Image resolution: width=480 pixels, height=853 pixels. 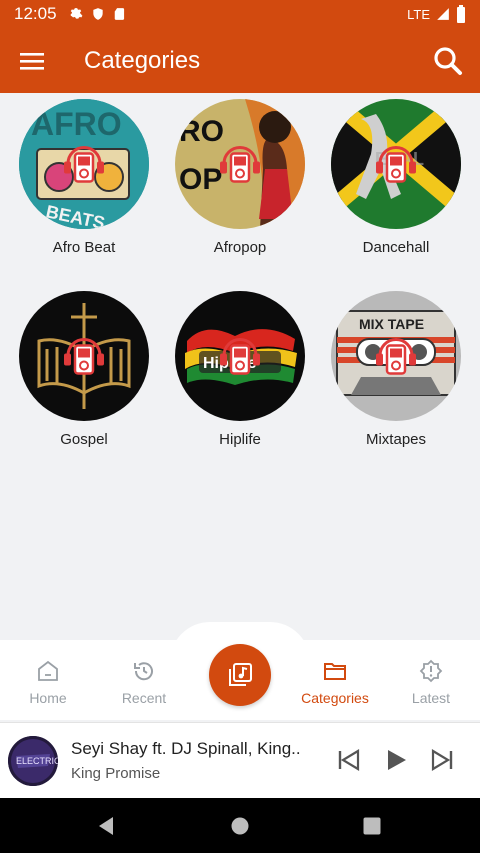 I want to click on category-dancehall: EHAL Dancehall, so click(x=396, y=177).